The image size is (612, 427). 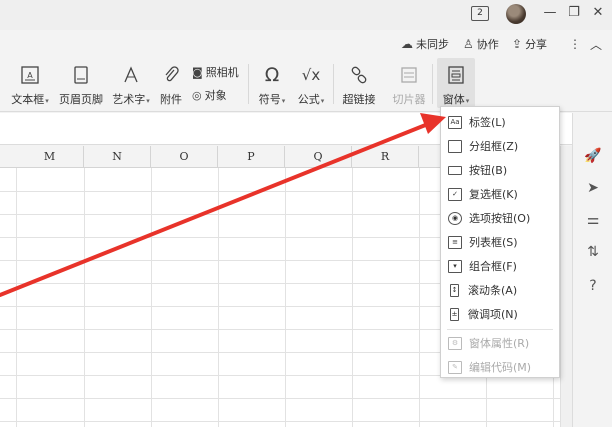 What do you see at coordinates (500, 266) in the screenshot?
I see `menu-item-combo-box: ▾ 组合框(F)` at bounding box center [500, 266].